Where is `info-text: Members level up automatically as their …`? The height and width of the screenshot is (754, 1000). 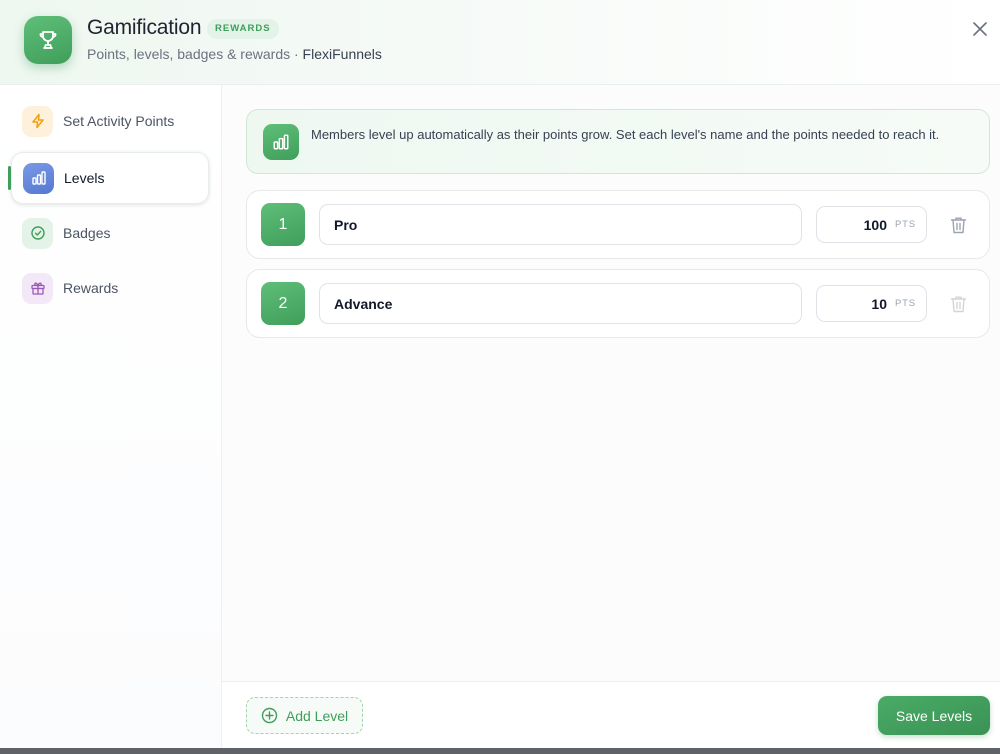
info-text: Members level up automatically as their … is located at coordinates (625, 134).